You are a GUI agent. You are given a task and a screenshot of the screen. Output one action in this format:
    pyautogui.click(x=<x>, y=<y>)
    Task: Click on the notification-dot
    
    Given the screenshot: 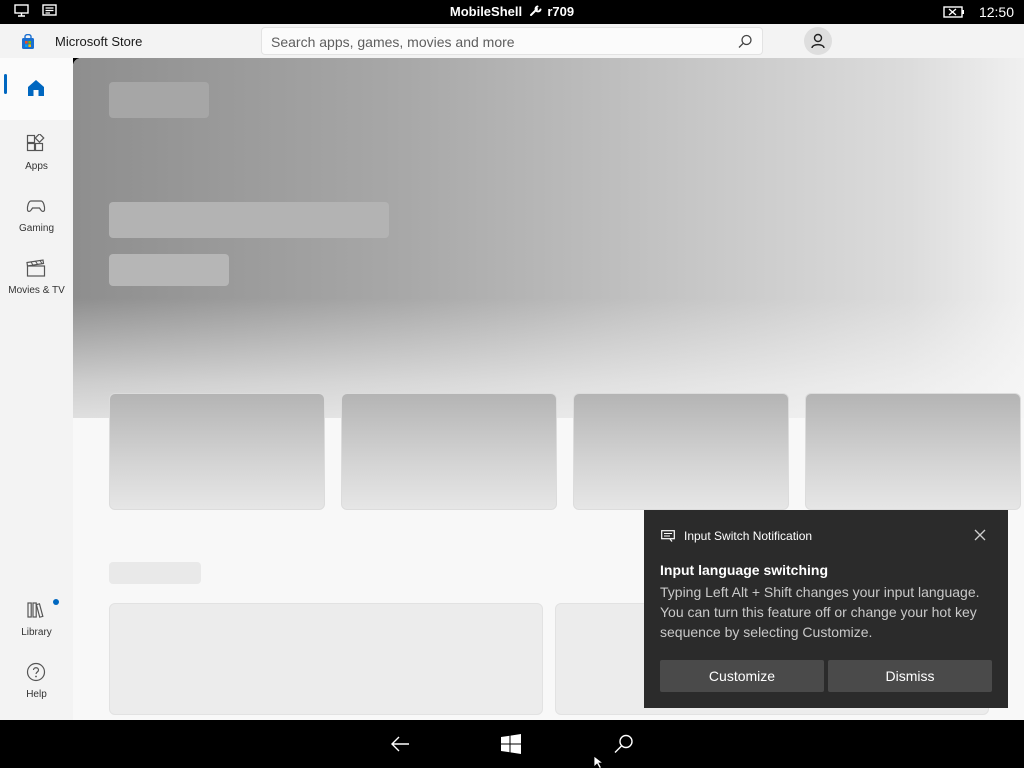 What is the action you would take?
    pyautogui.click(x=56, y=602)
    